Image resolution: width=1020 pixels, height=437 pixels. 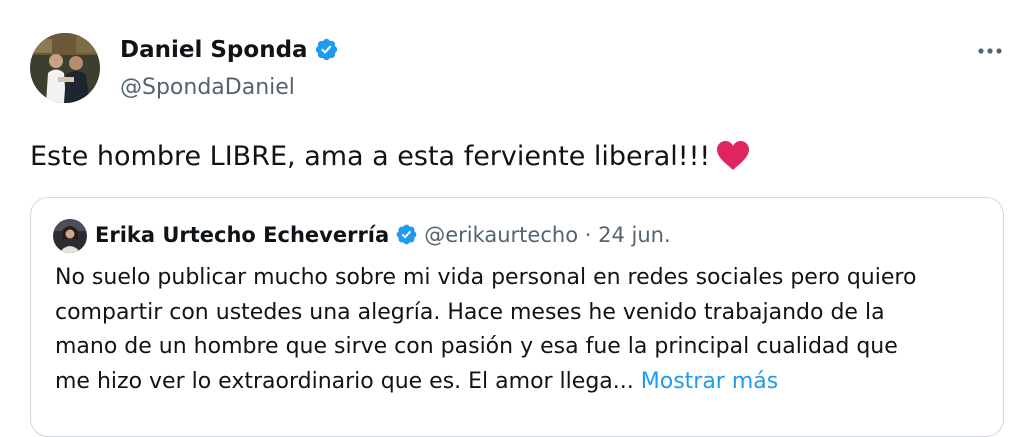 I want to click on author-avatar, so click(x=65, y=68).